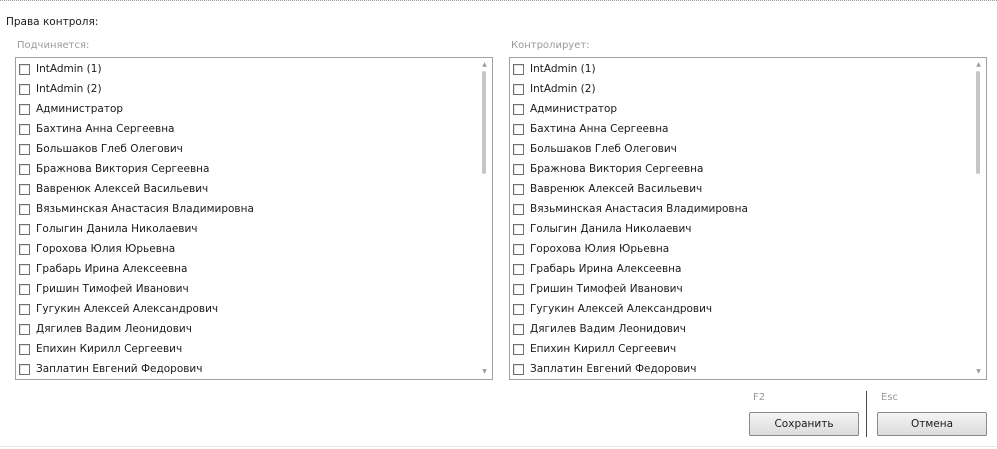 The height and width of the screenshot is (449, 997). What do you see at coordinates (866, 414) in the screenshot?
I see `button-divider` at bounding box center [866, 414].